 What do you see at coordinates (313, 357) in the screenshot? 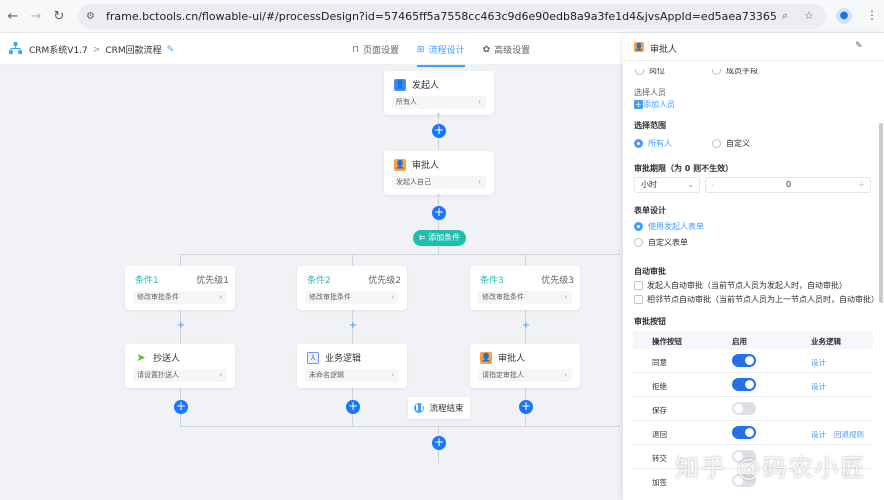
I see `logic-icon: ⅄` at bounding box center [313, 357].